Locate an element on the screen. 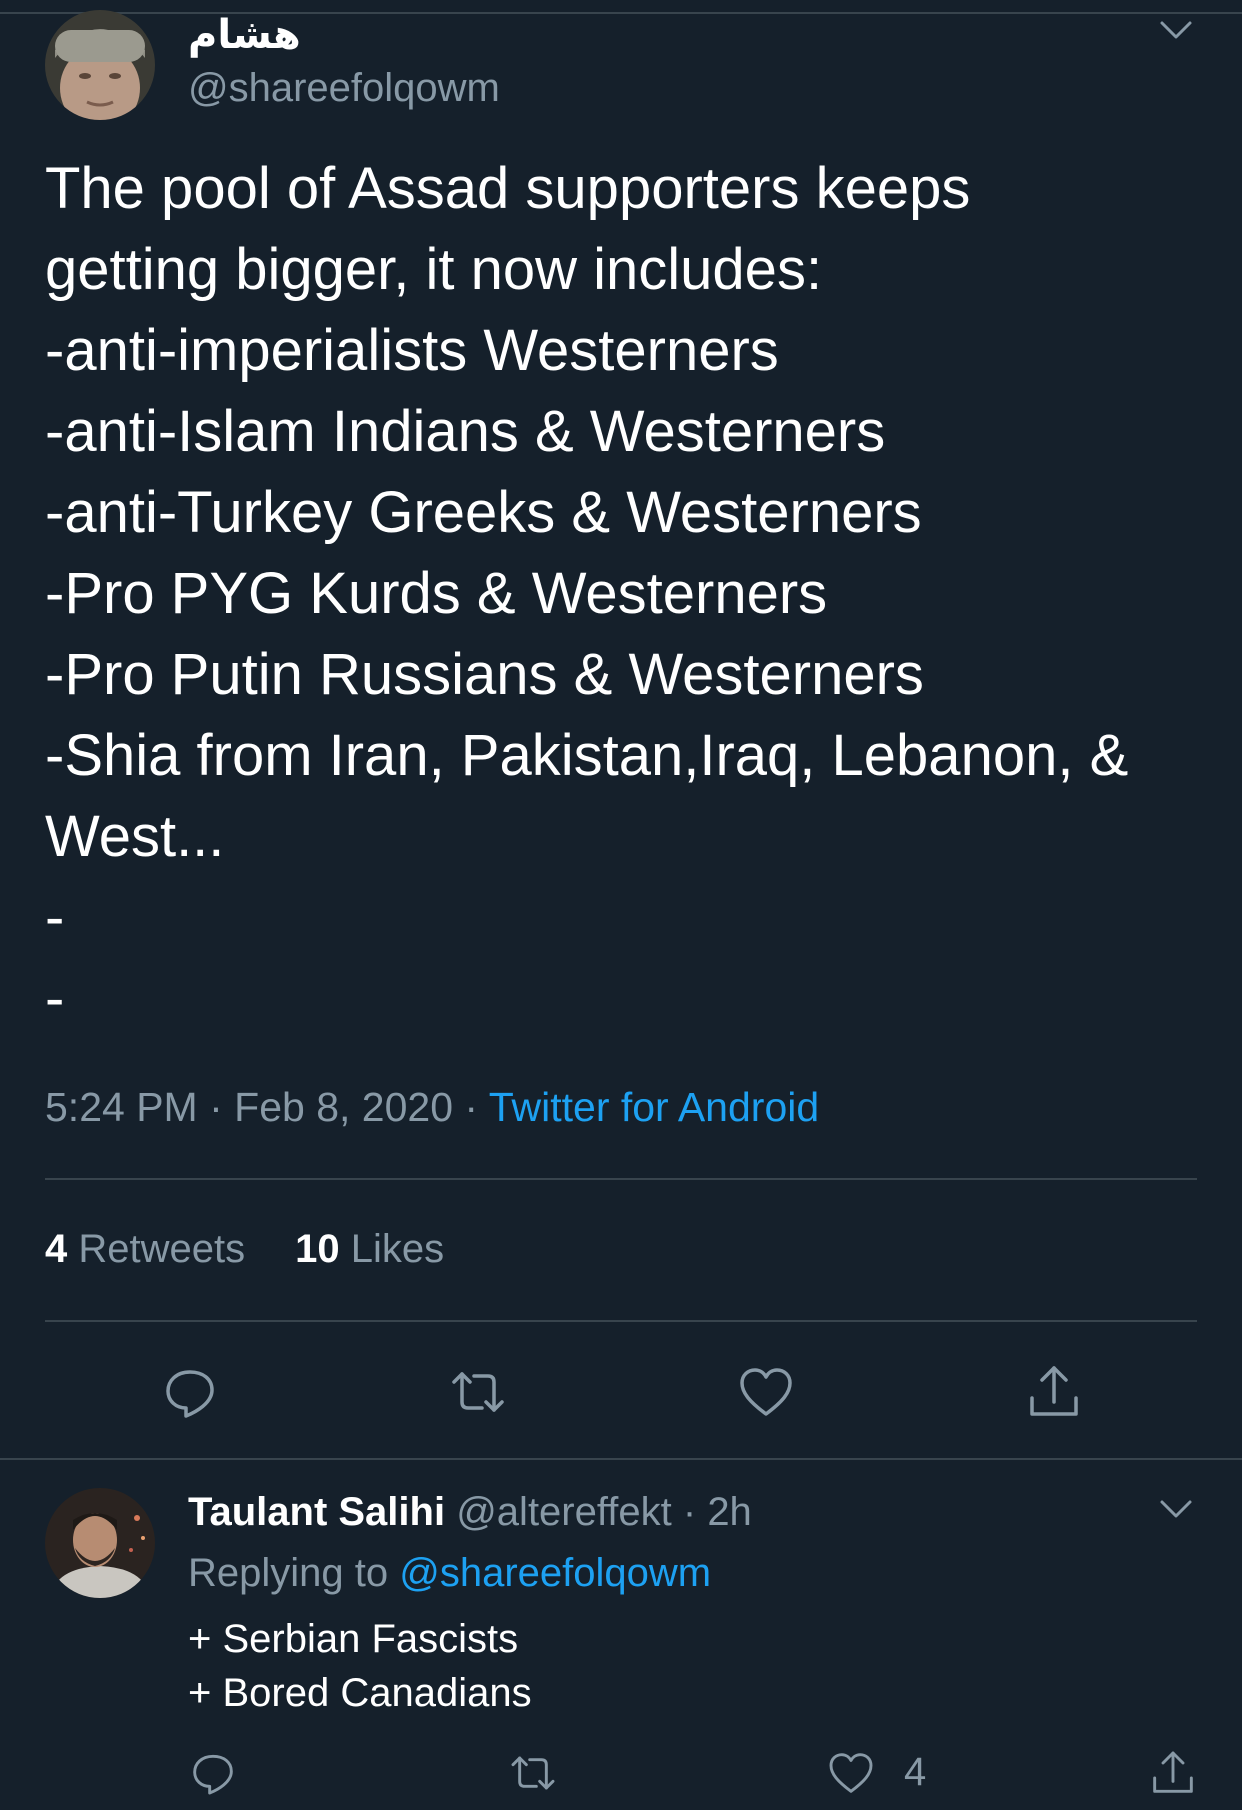 Image resolution: width=1242 pixels, height=1810 pixels. reply-author-avatar is located at coordinates (100, 1543).